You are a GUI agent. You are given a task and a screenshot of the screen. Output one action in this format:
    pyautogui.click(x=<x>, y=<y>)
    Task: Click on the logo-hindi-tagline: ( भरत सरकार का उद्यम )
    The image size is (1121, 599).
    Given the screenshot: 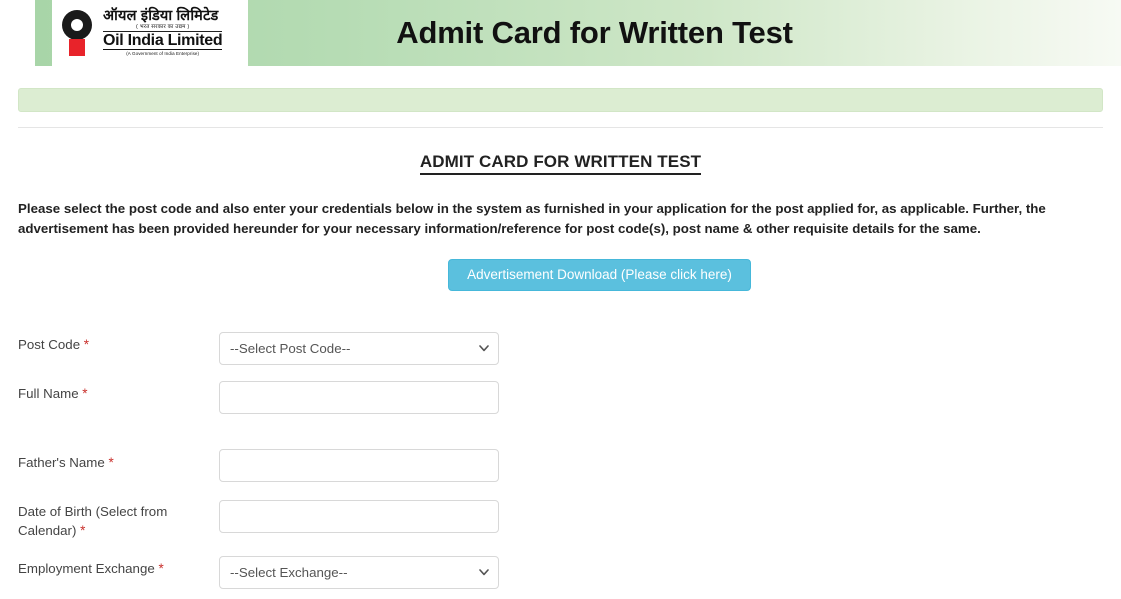 What is the action you would take?
    pyautogui.click(x=163, y=28)
    